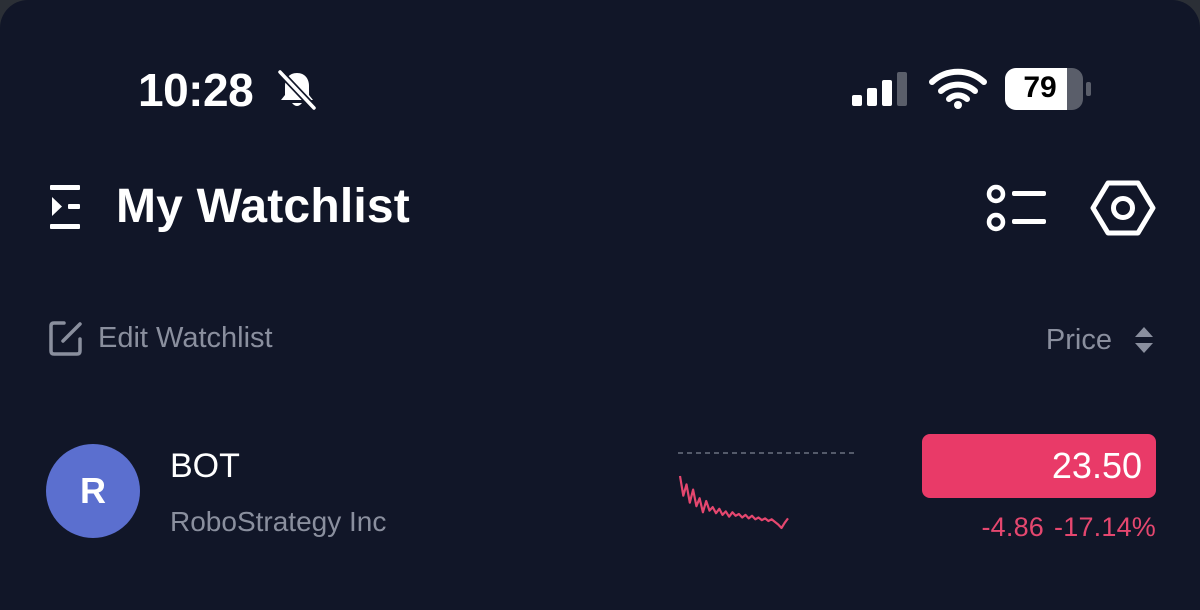 The width and height of the screenshot is (1200, 610). I want to click on ticker-symbol: BOT, so click(205, 466).